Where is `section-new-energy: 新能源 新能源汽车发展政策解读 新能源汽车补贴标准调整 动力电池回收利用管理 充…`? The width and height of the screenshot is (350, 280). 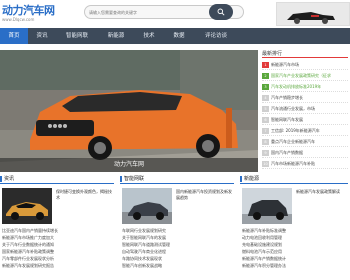 section-new-energy: 新能源 新能源汽车发展政策解读 新能源汽车补贴标准调整 动力电池回收利用管理 充… is located at coordinates (295, 227).